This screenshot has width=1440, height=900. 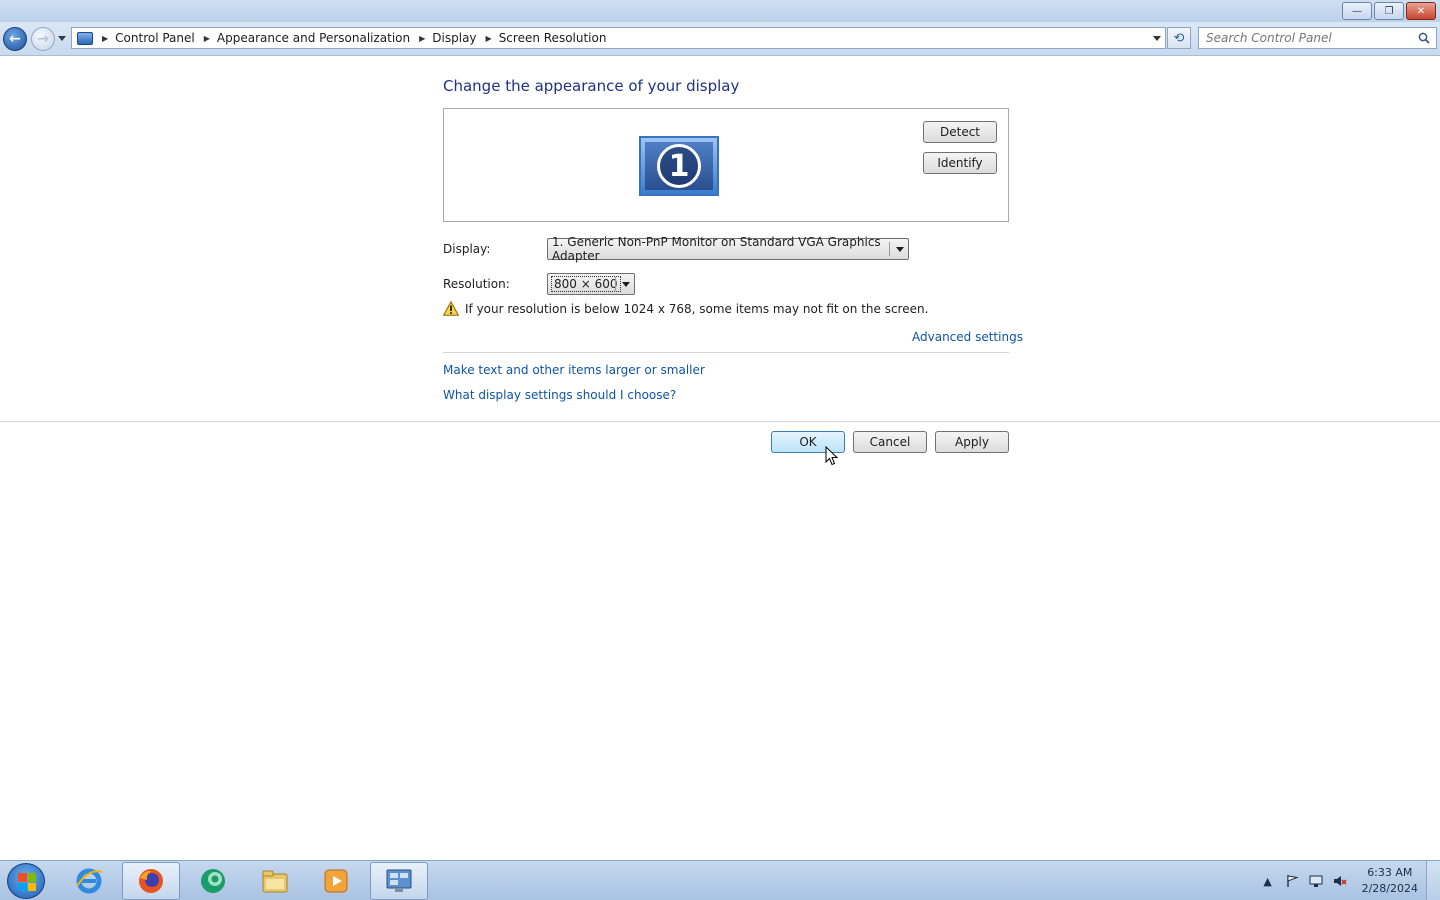 What do you see at coordinates (720, 880) in the screenshot?
I see `taskbar: ▲ 6:33 AM 2/28/2024` at bounding box center [720, 880].